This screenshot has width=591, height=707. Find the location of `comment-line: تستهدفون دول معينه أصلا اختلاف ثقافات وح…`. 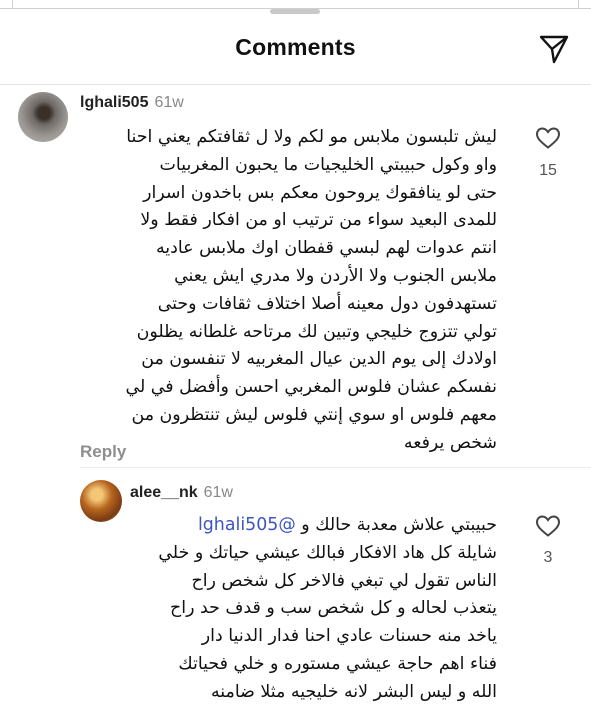

comment-line: تستهدفون دول معينه أصلا اختلاف ثقافات وح… is located at coordinates (327, 303).